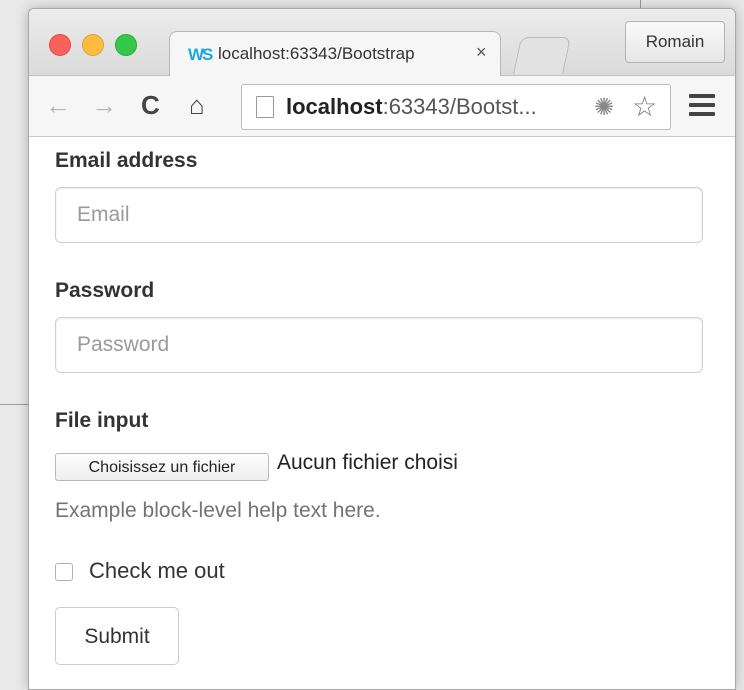  Describe the element at coordinates (200, 54) in the screenshot. I see `webstorm-favicon-icon: WS` at that location.